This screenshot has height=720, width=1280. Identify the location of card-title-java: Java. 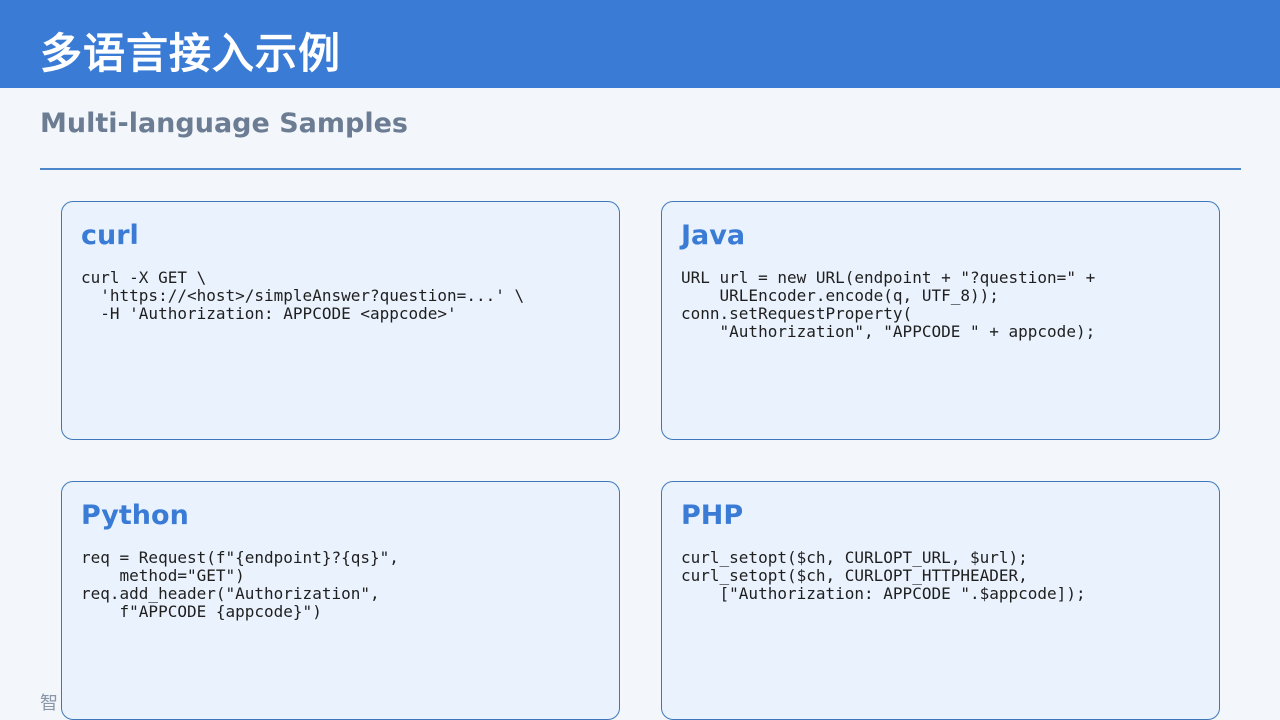
(713, 235).